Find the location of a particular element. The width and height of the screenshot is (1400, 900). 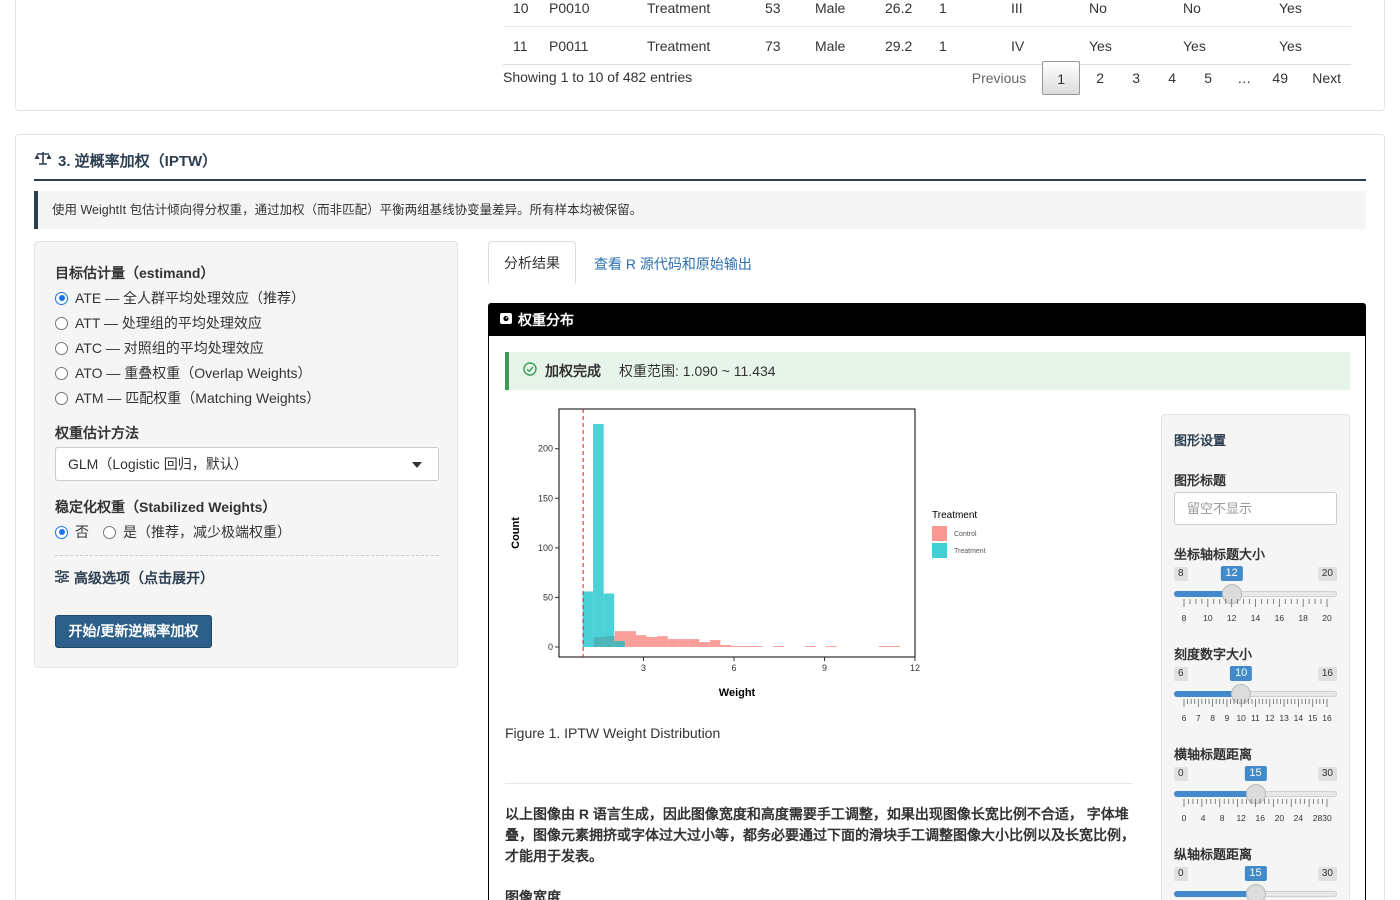

slider-tick-label: 4 is located at coordinates (1203, 818).